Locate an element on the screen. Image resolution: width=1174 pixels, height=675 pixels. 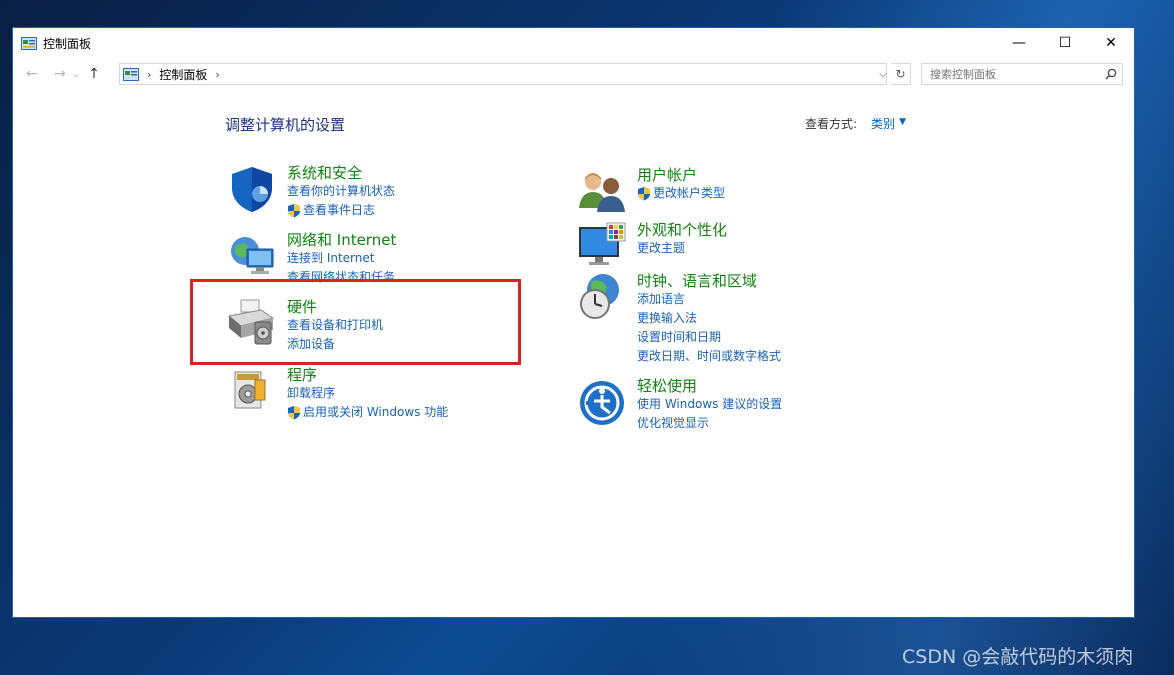
up-button: ↑ is located at coordinates (94, 74).